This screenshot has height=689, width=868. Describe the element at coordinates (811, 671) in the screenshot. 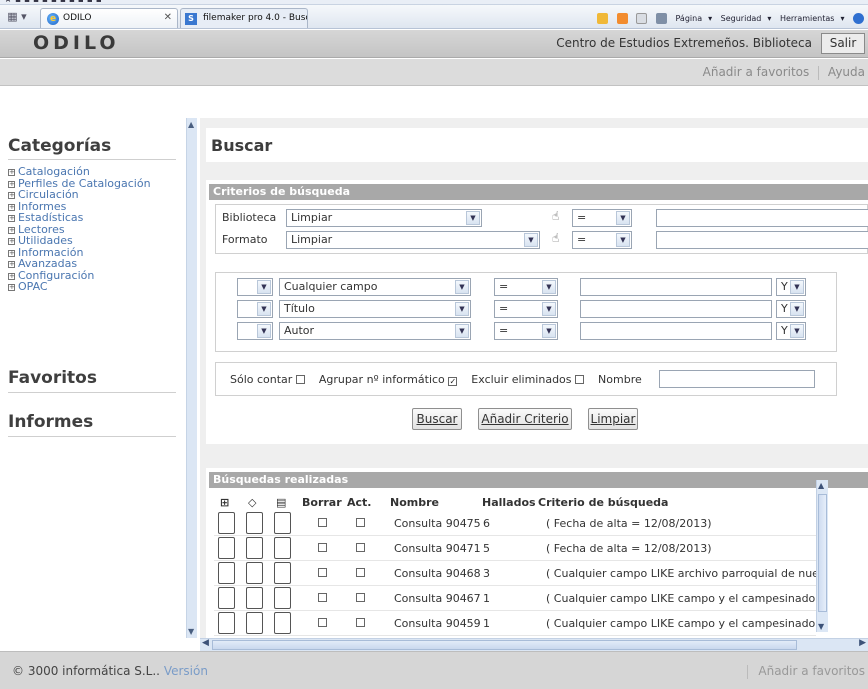

I see `footer-add-favorites-link: Añadir a favoritos` at that location.